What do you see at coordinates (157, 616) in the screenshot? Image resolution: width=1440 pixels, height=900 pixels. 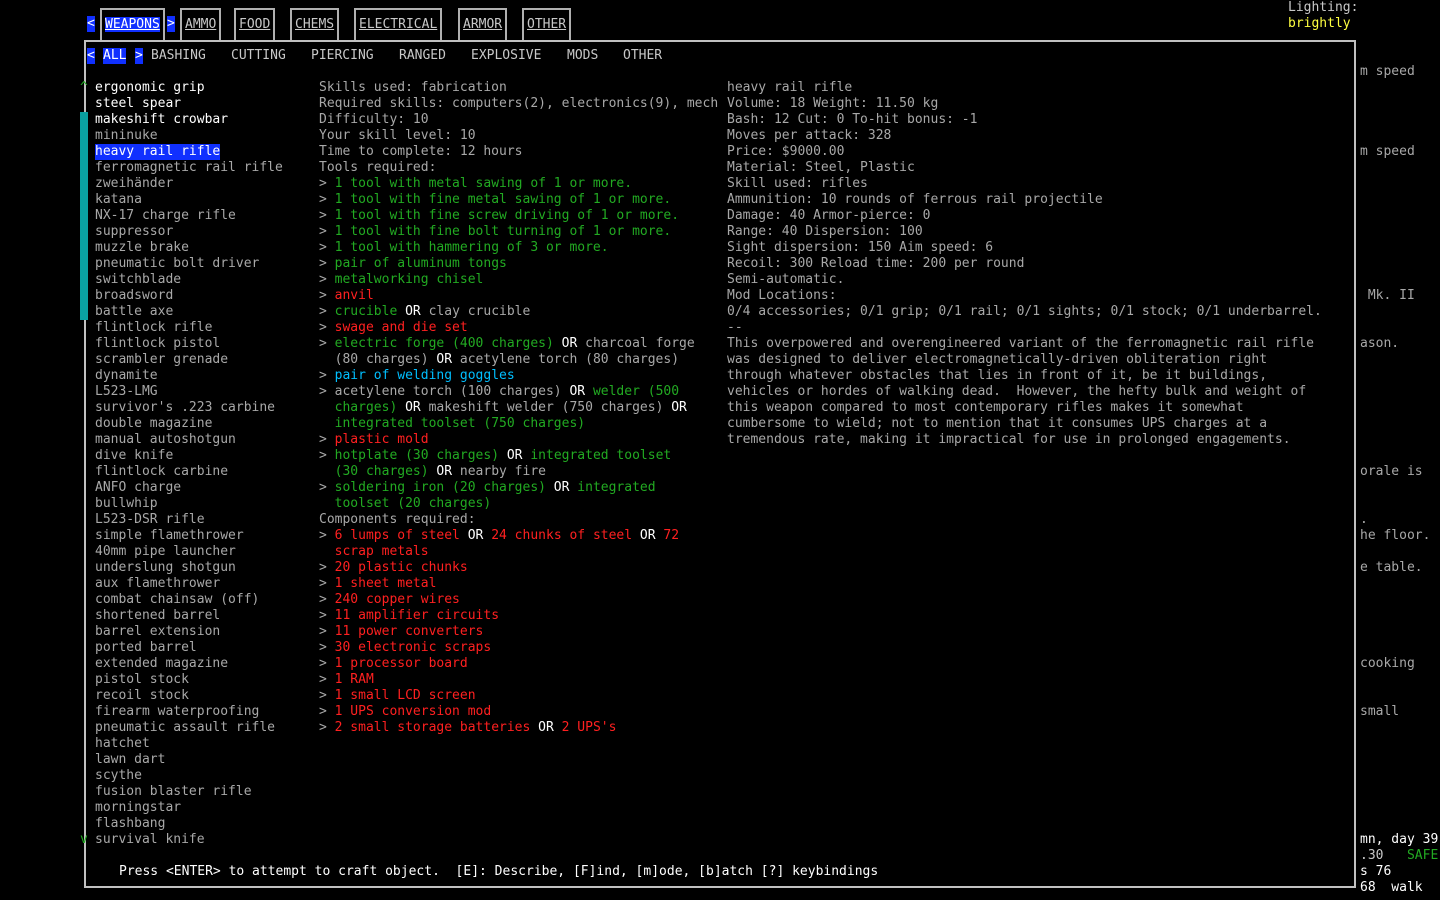 I see `recipe-list-item: shortened barrel` at bounding box center [157, 616].